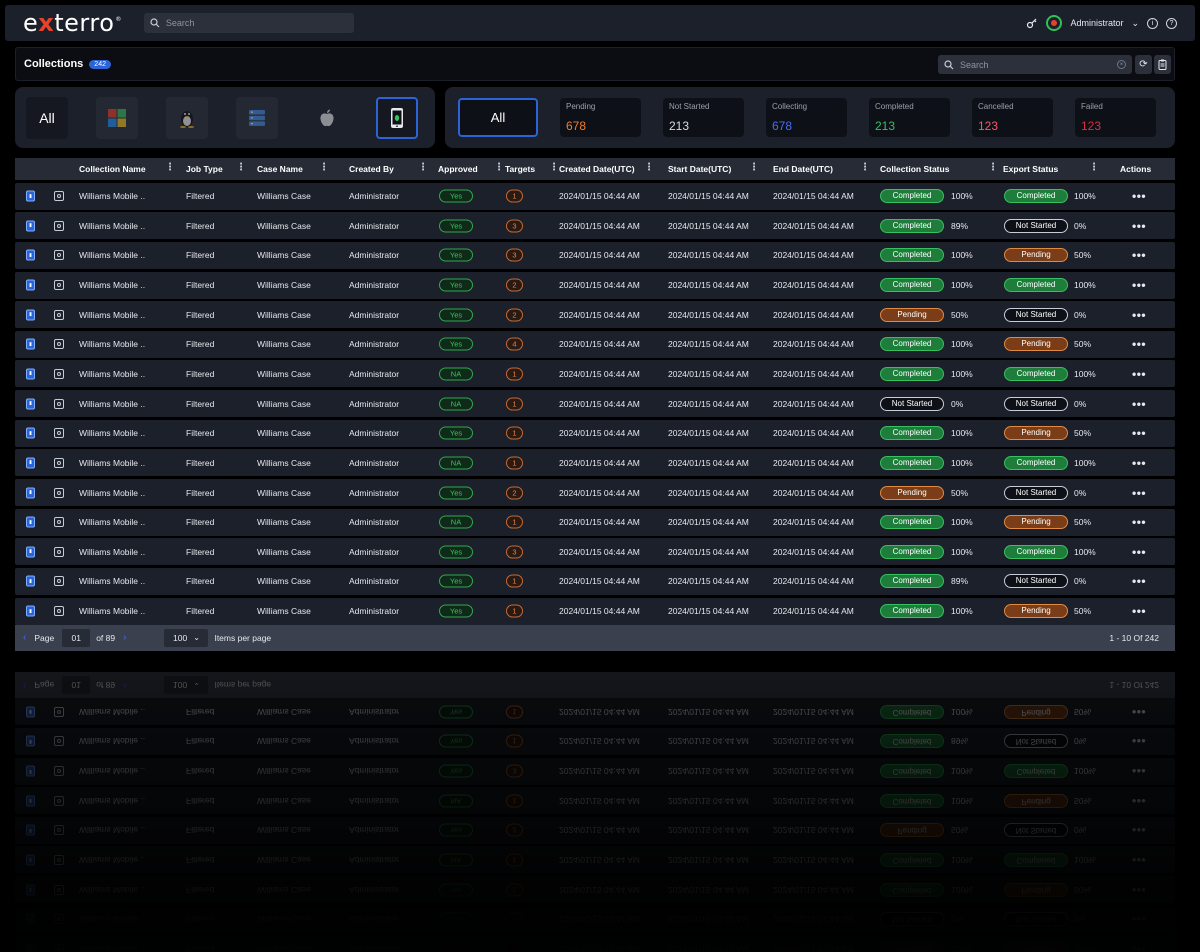 Image resolution: width=1200 pixels, height=952 pixels. What do you see at coordinates (914, 169) in the screenshot?
I see `column-header-collection-status: Collection Status` at bounding box center [914, 169].